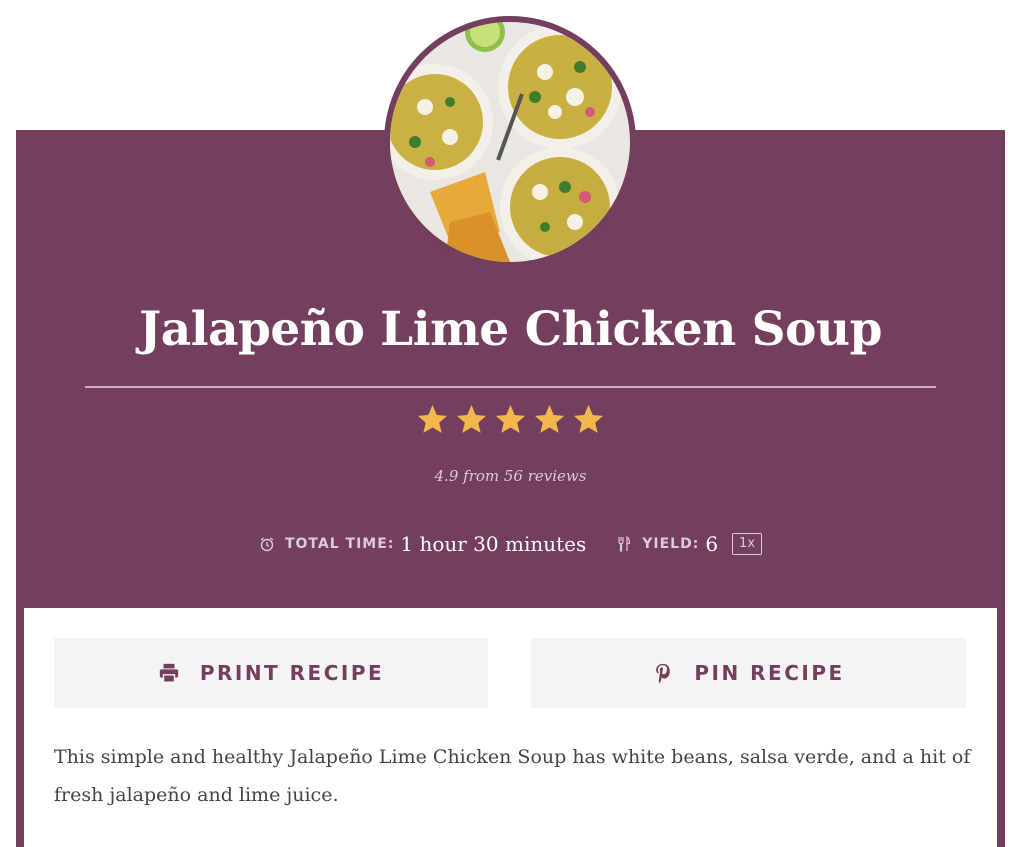 This screenshot has width=1024, height=847. I want to click on alarm-clock-icon, so click(267, 544).